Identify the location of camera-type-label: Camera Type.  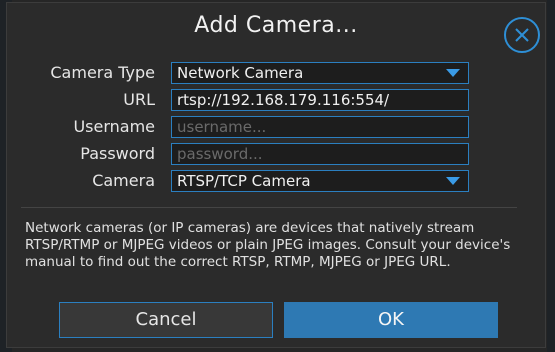
(102, 72).